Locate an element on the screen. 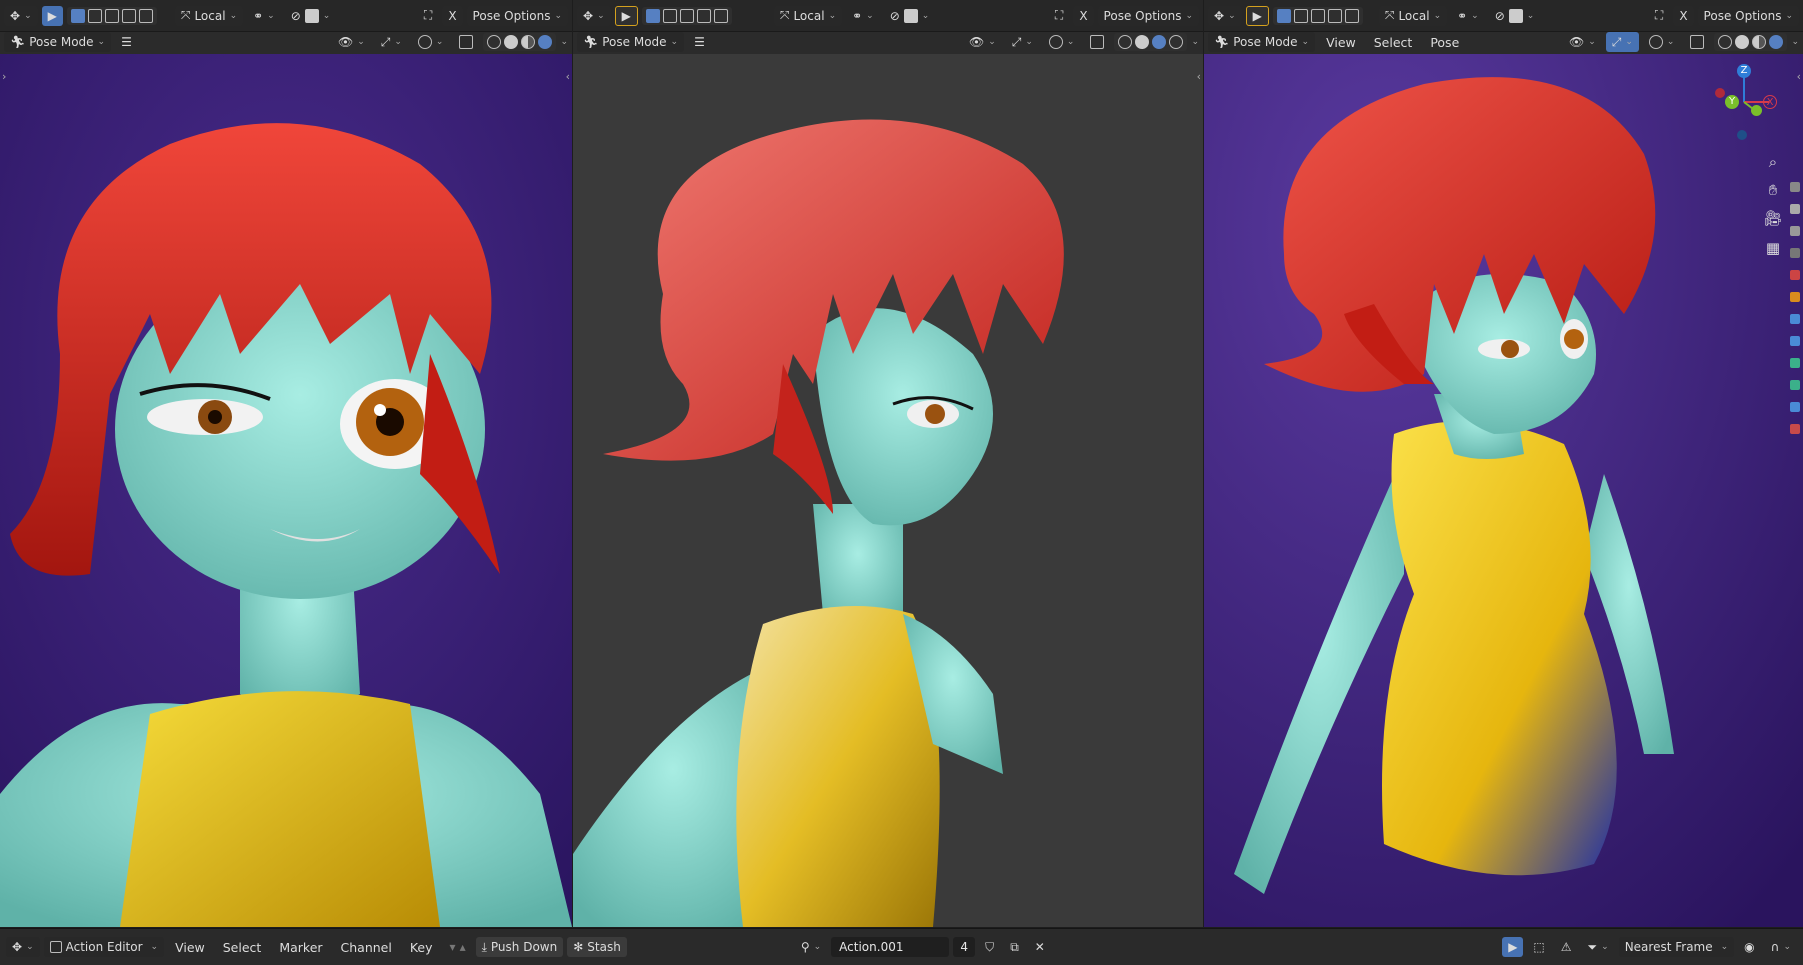 This screenshot has width=1803, height=965. layer-prev-button: ▾ ▴ is located at coordinates (458, 947).